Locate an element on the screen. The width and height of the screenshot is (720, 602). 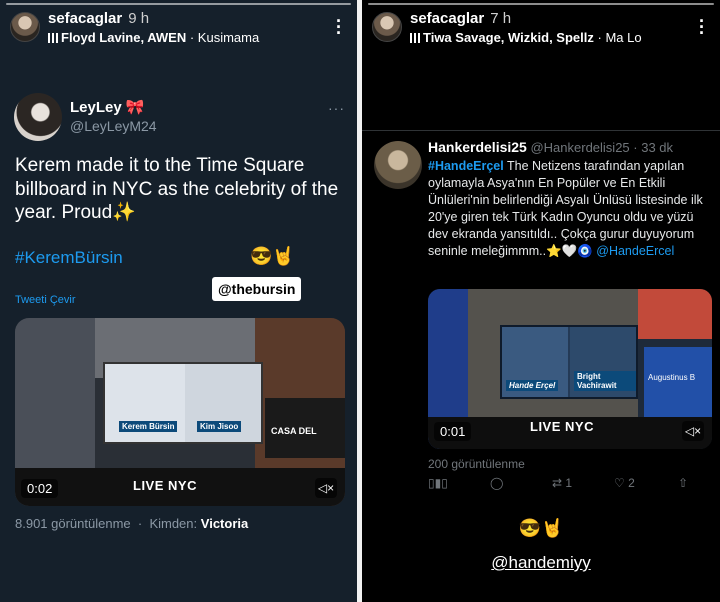
display-name-text: LeyLey is located at coordinates (96, 107).